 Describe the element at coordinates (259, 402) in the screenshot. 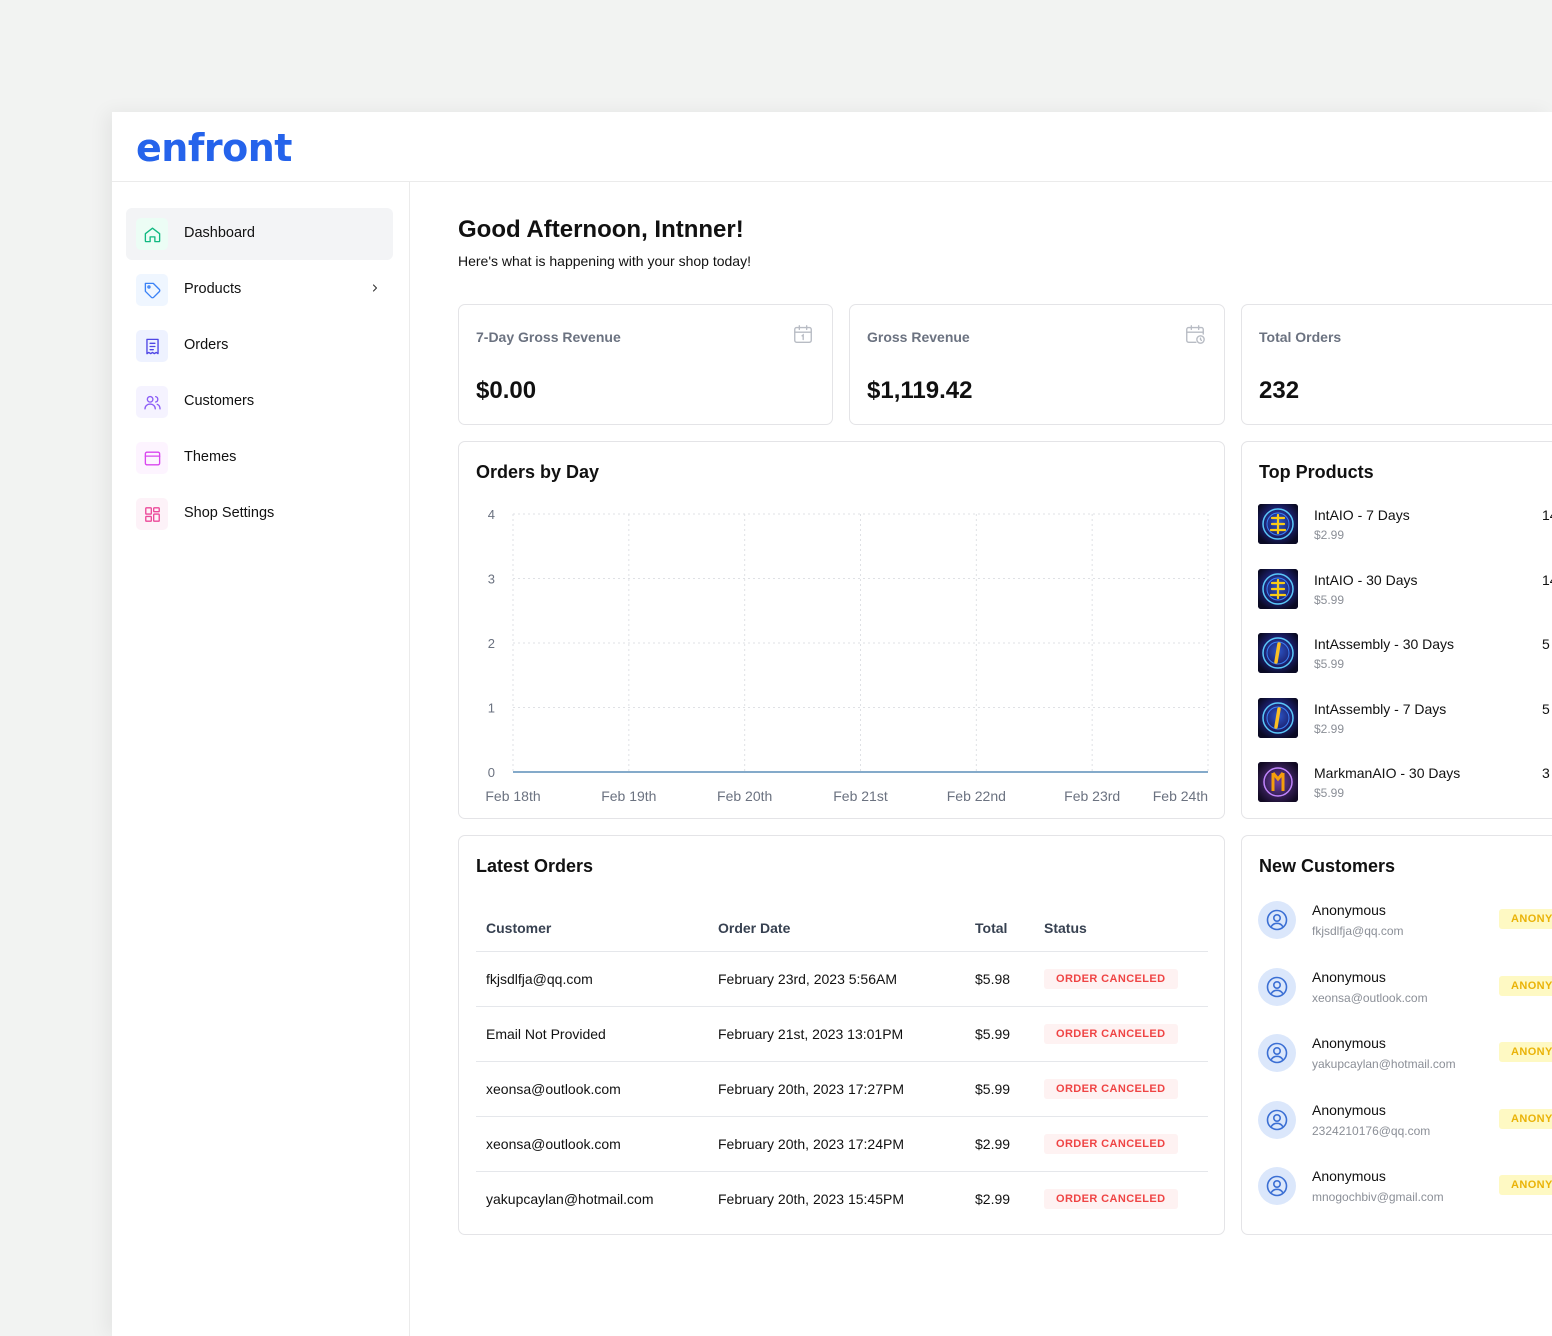

I see `sidebar-item-customers: Customers` at that location.